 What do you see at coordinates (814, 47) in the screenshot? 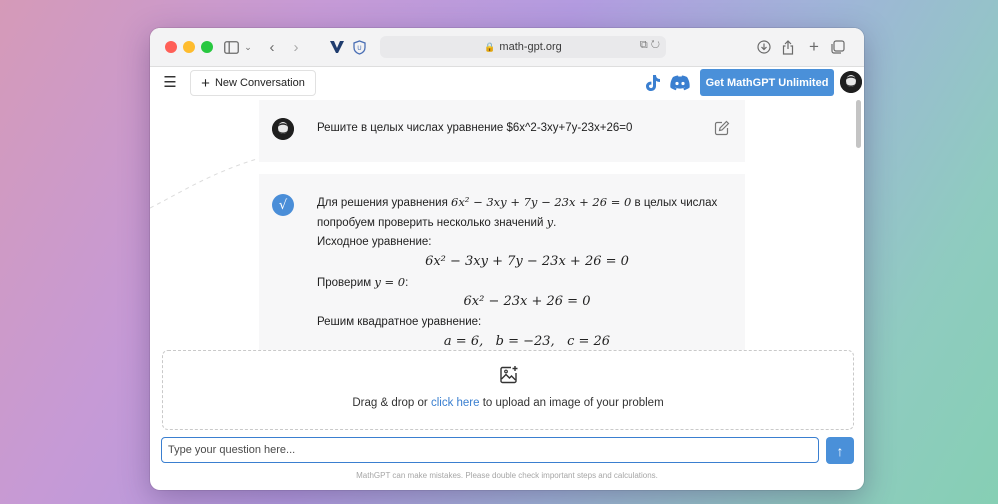
I see `new-tab-plus-icon: +` at bounding box center [814, 47].